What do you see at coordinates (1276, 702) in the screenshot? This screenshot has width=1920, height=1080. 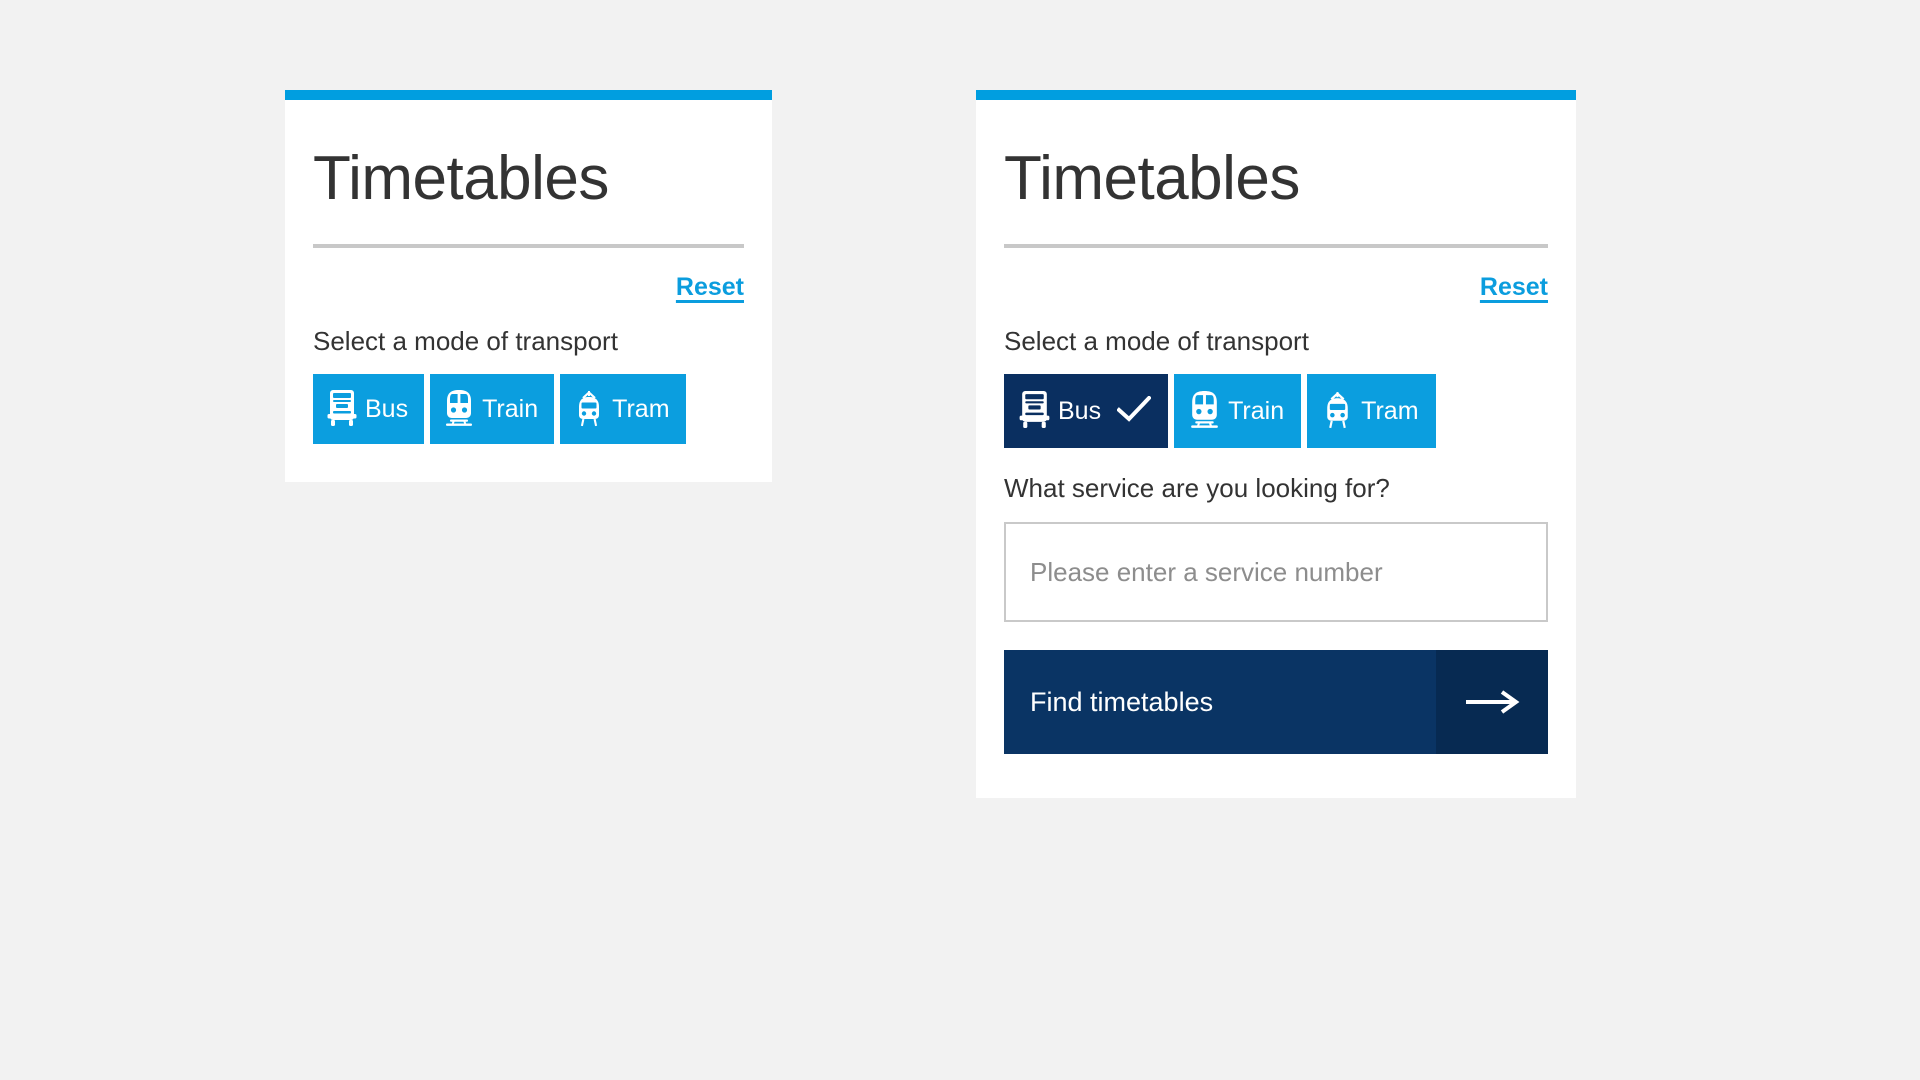 I see `find-timetables-button: Find timetables` at bounding box center [1276, 702].